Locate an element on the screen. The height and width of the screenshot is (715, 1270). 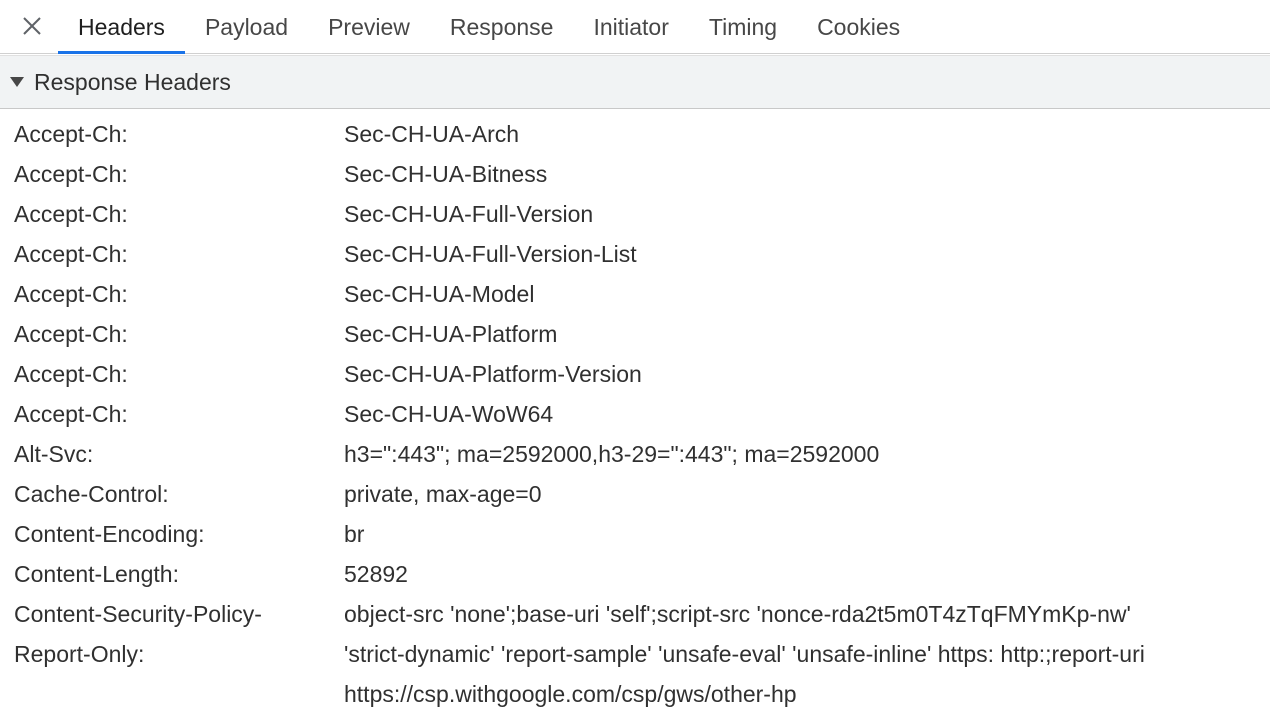
header-value: Sec-CH-UA-WoW64 is located at coordinates (449, 414).